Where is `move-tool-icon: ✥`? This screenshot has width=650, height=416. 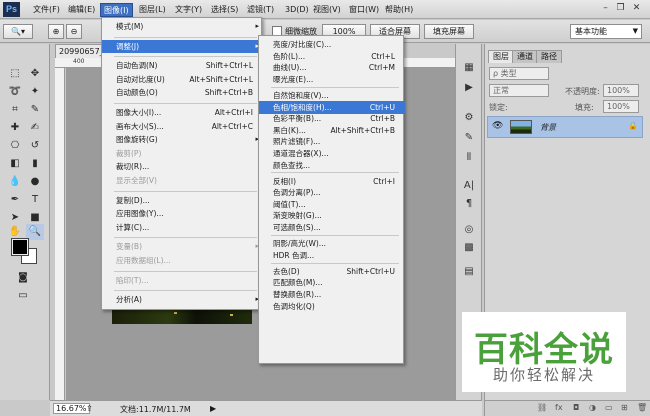 move-tool-icon: ✥ is located at coordinates (35, 74).